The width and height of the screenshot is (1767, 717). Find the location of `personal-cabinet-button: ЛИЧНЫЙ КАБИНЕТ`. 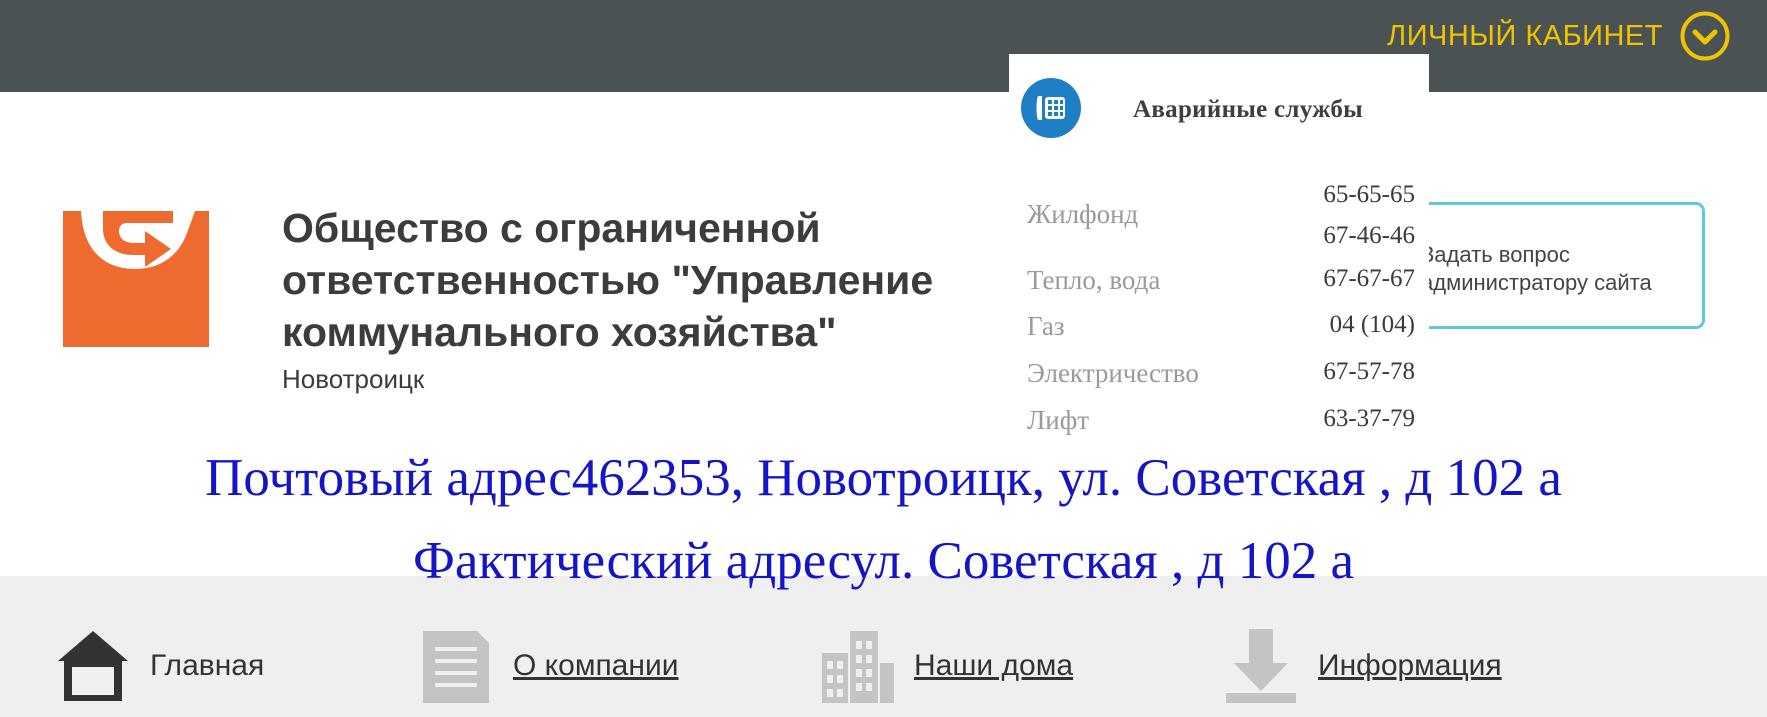

personal-cabinet-button: ЛИЧНЫЙ КАБИНЕТ is located at coordinates (1559, 36).